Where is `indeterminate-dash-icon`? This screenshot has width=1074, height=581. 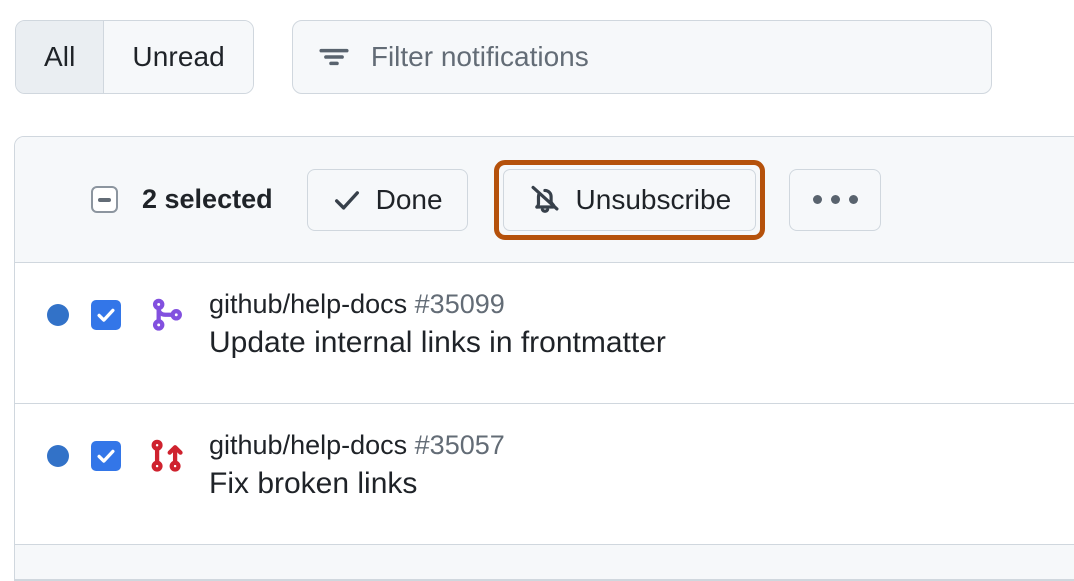 indeterminate-dash-icon is located at coordinates (104, 199).